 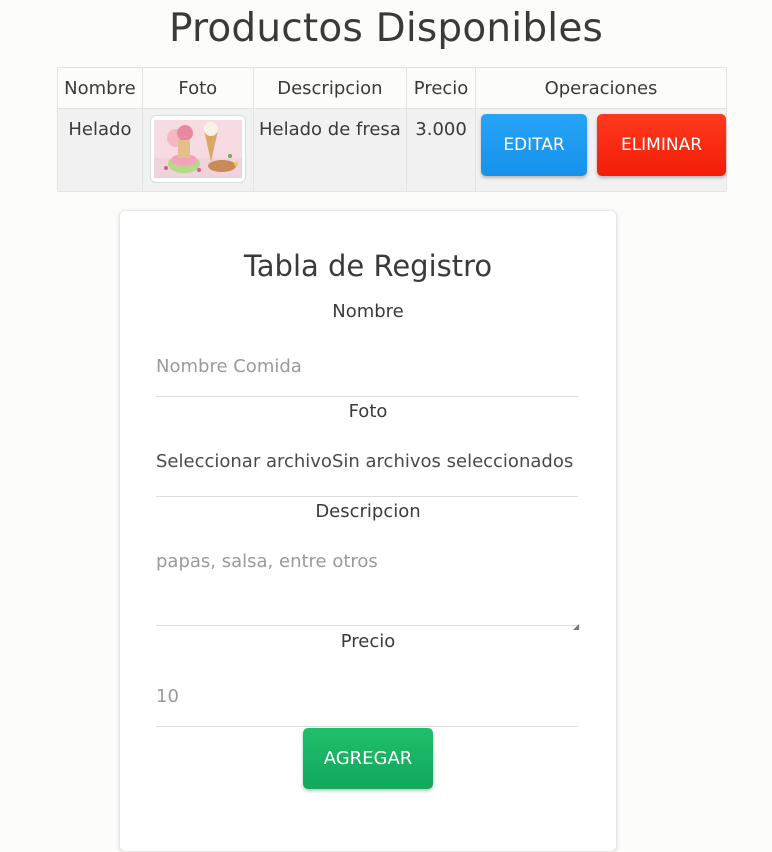 What do you see at coordinates (368, 511) in the screenshot?
I see `descripcion-label: Descripcion` at bounding box center [368, 511].